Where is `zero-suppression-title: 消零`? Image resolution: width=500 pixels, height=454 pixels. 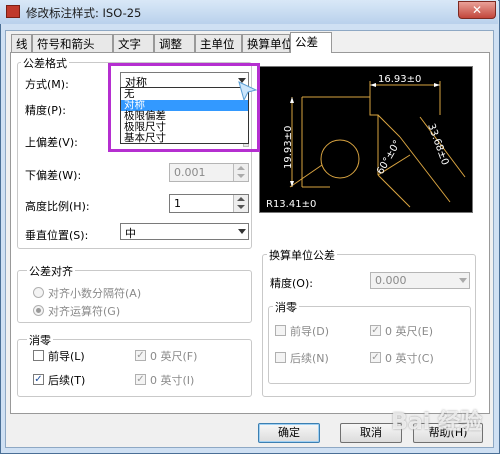
zero-suppression-title: 消零 is located at coordinates (40, 340).